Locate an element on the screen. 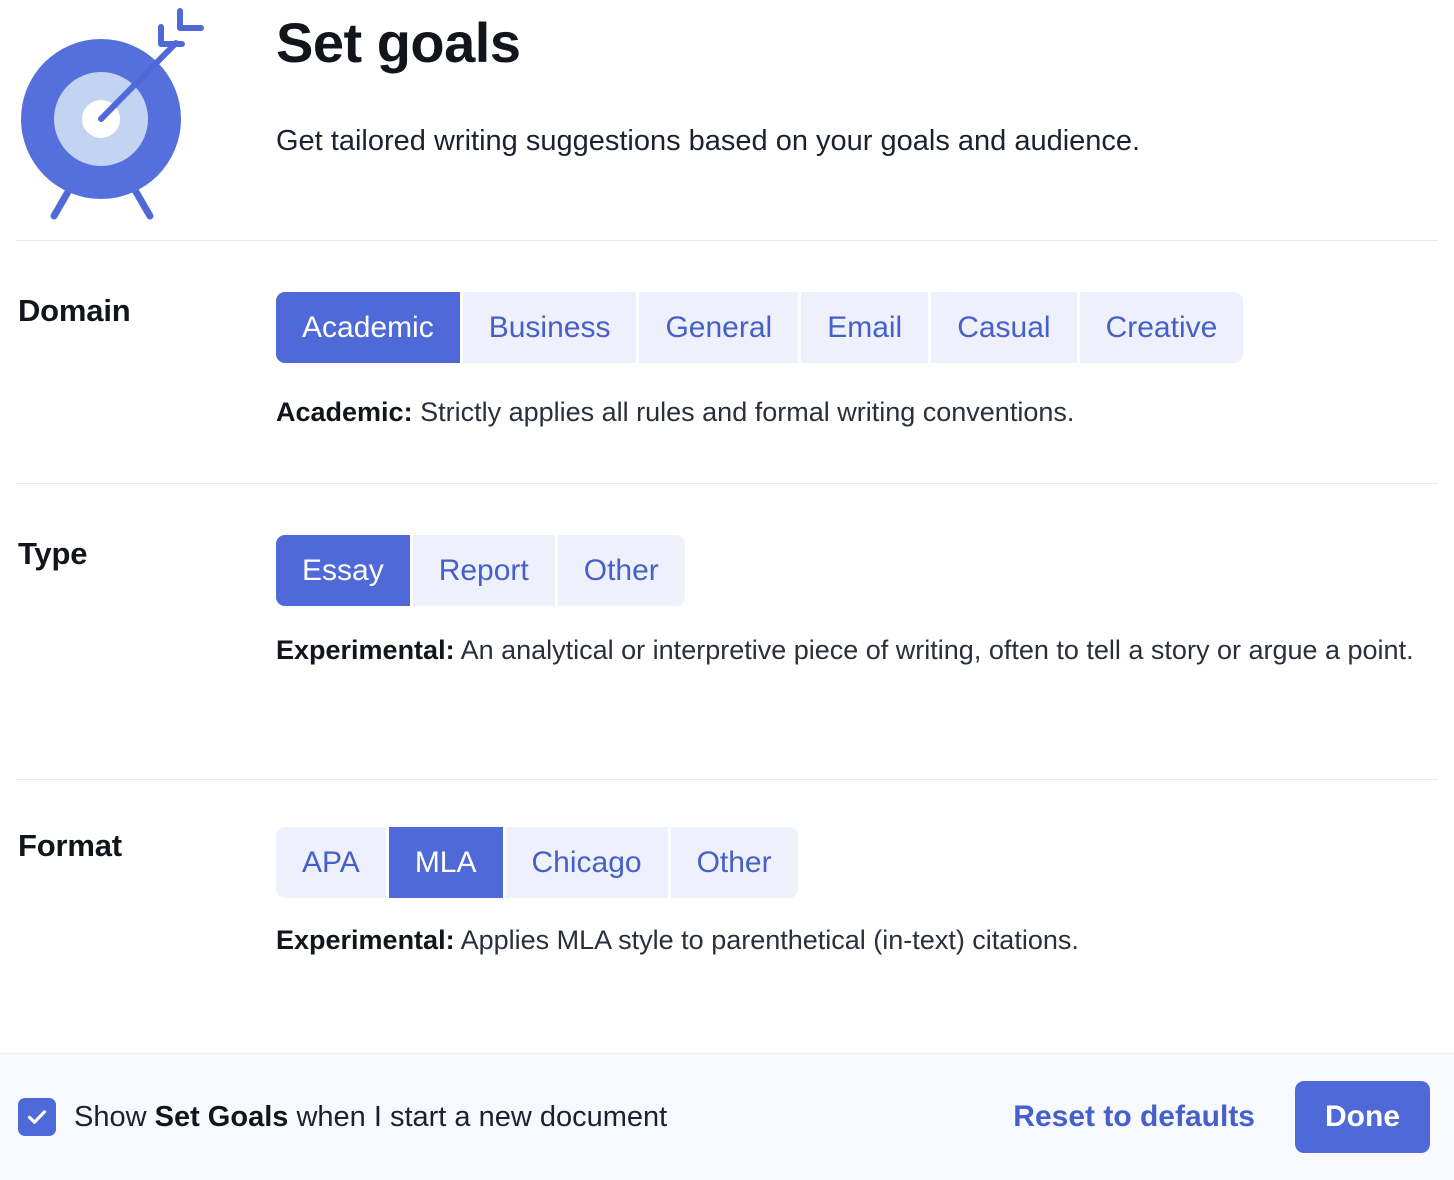 The height and width of the screenshot is (1180, 1454). section-label-type: Type is located at coordinates (53, 553).